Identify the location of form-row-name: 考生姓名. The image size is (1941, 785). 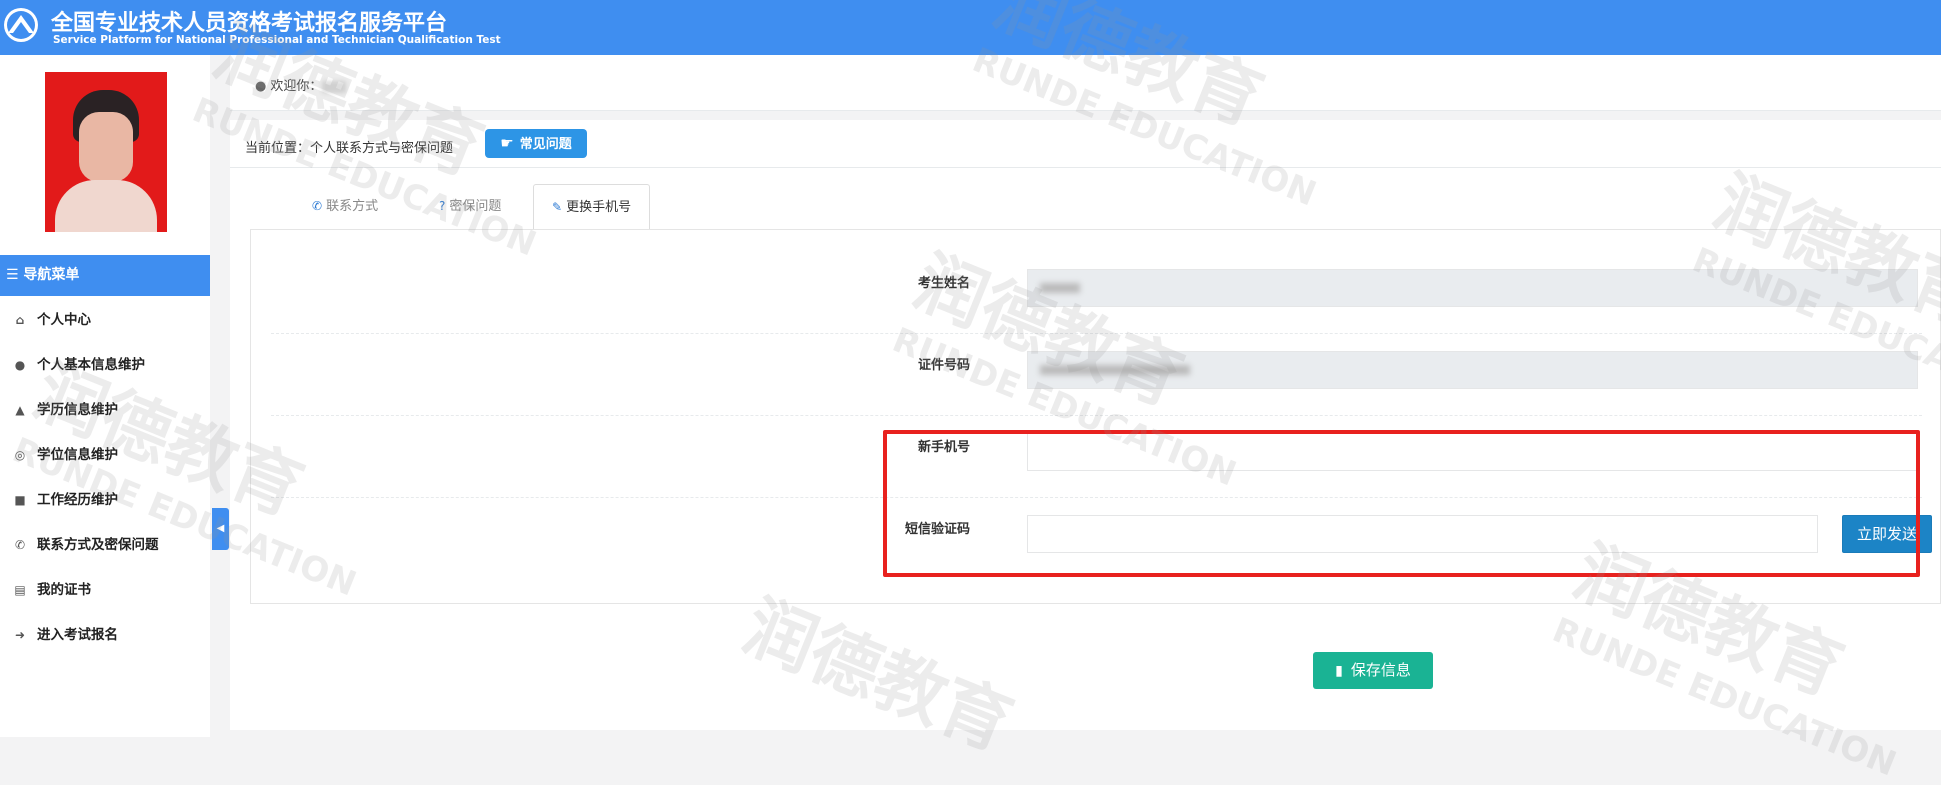
(1096, 291).